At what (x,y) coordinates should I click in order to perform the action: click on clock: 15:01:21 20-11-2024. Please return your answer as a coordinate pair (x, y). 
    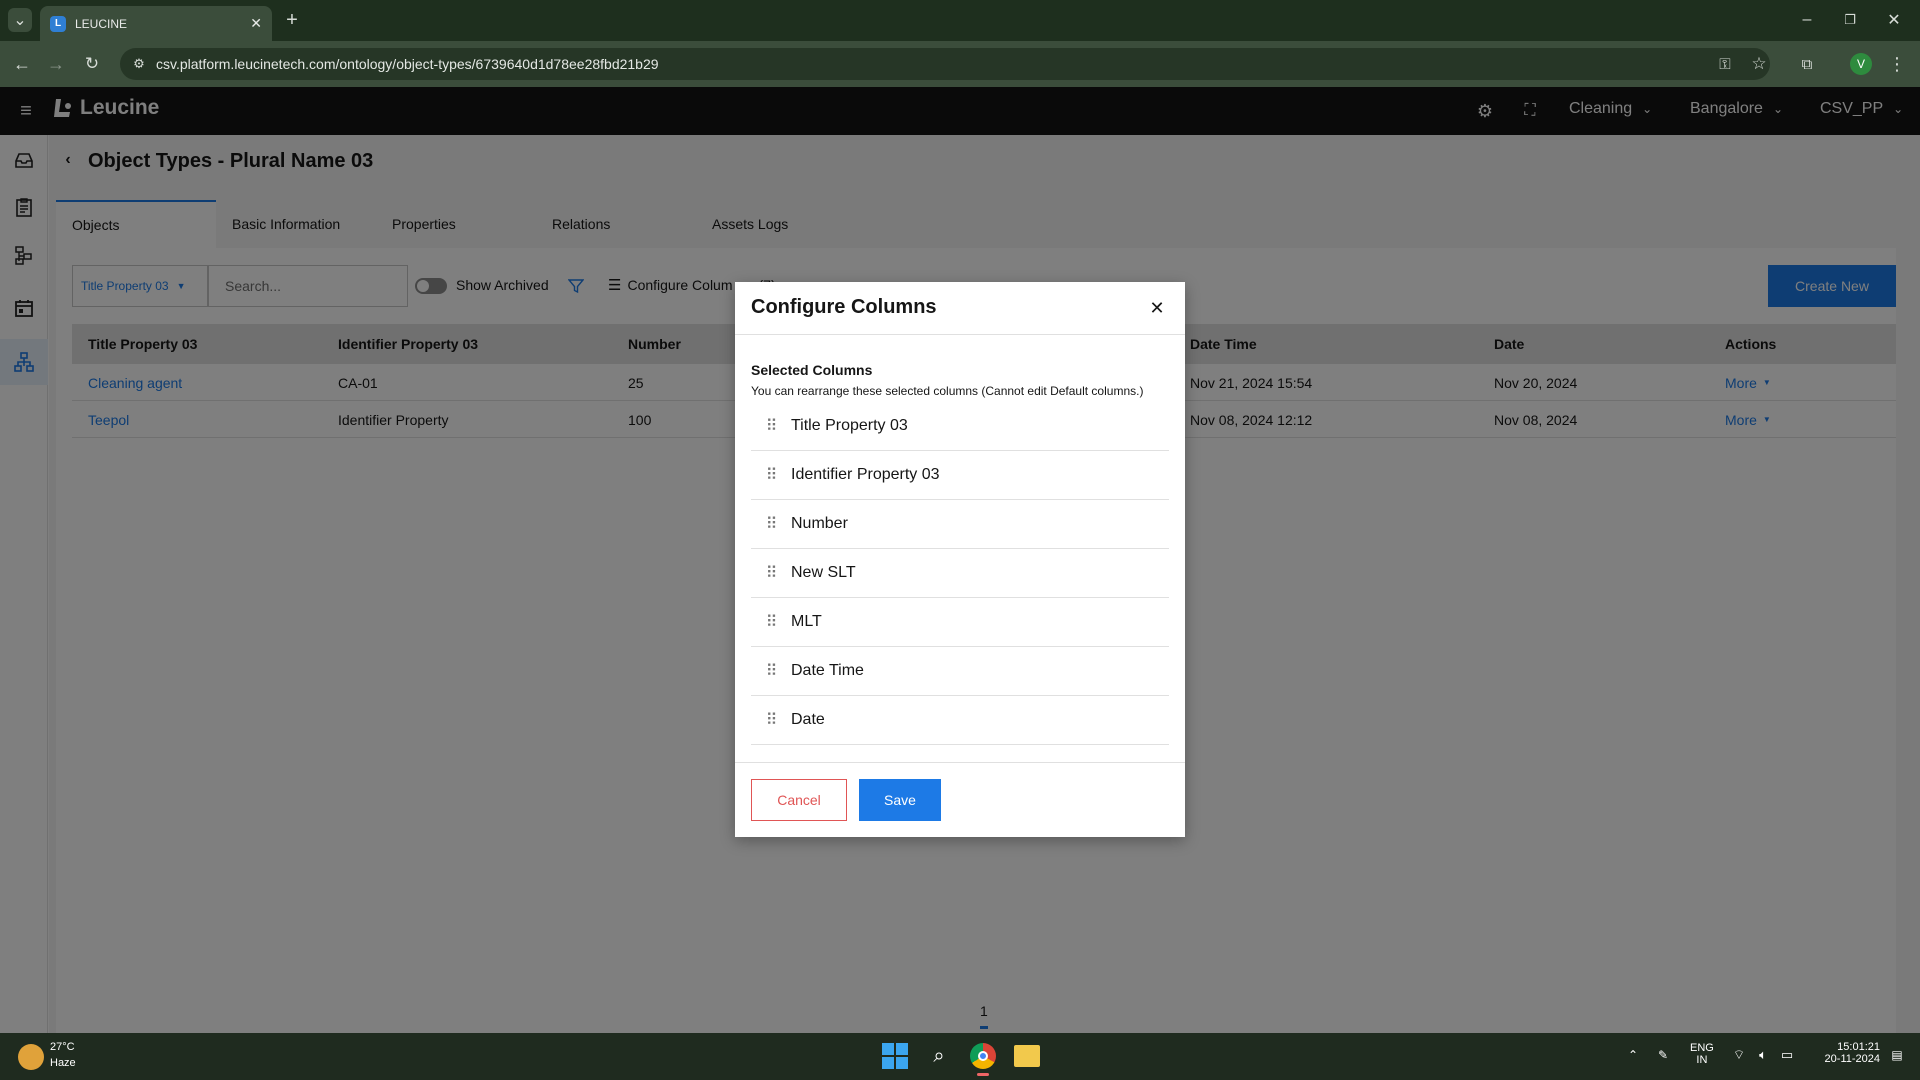
    Looking at the image, I should click on (1845, 1053).